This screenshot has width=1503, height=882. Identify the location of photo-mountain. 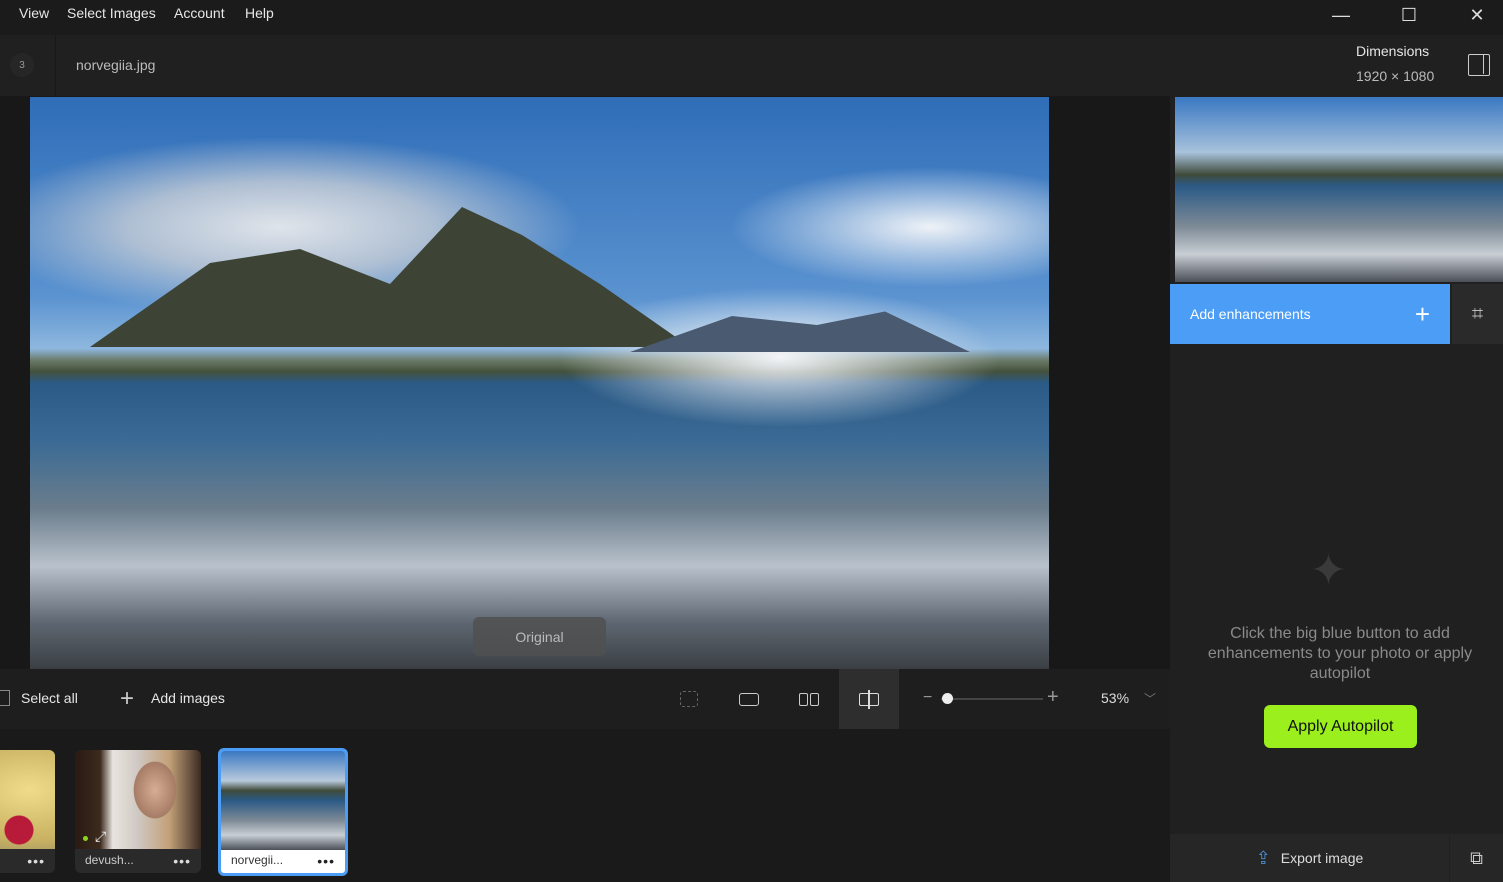
(390, 277).